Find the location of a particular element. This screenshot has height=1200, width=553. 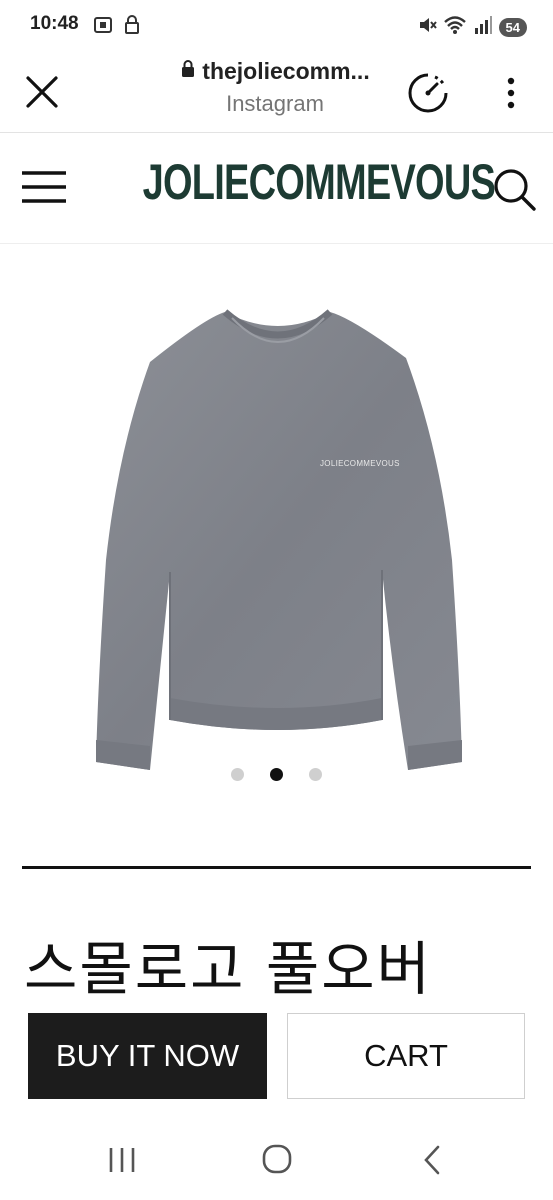

menu-button is located at coordinates (44, 187).